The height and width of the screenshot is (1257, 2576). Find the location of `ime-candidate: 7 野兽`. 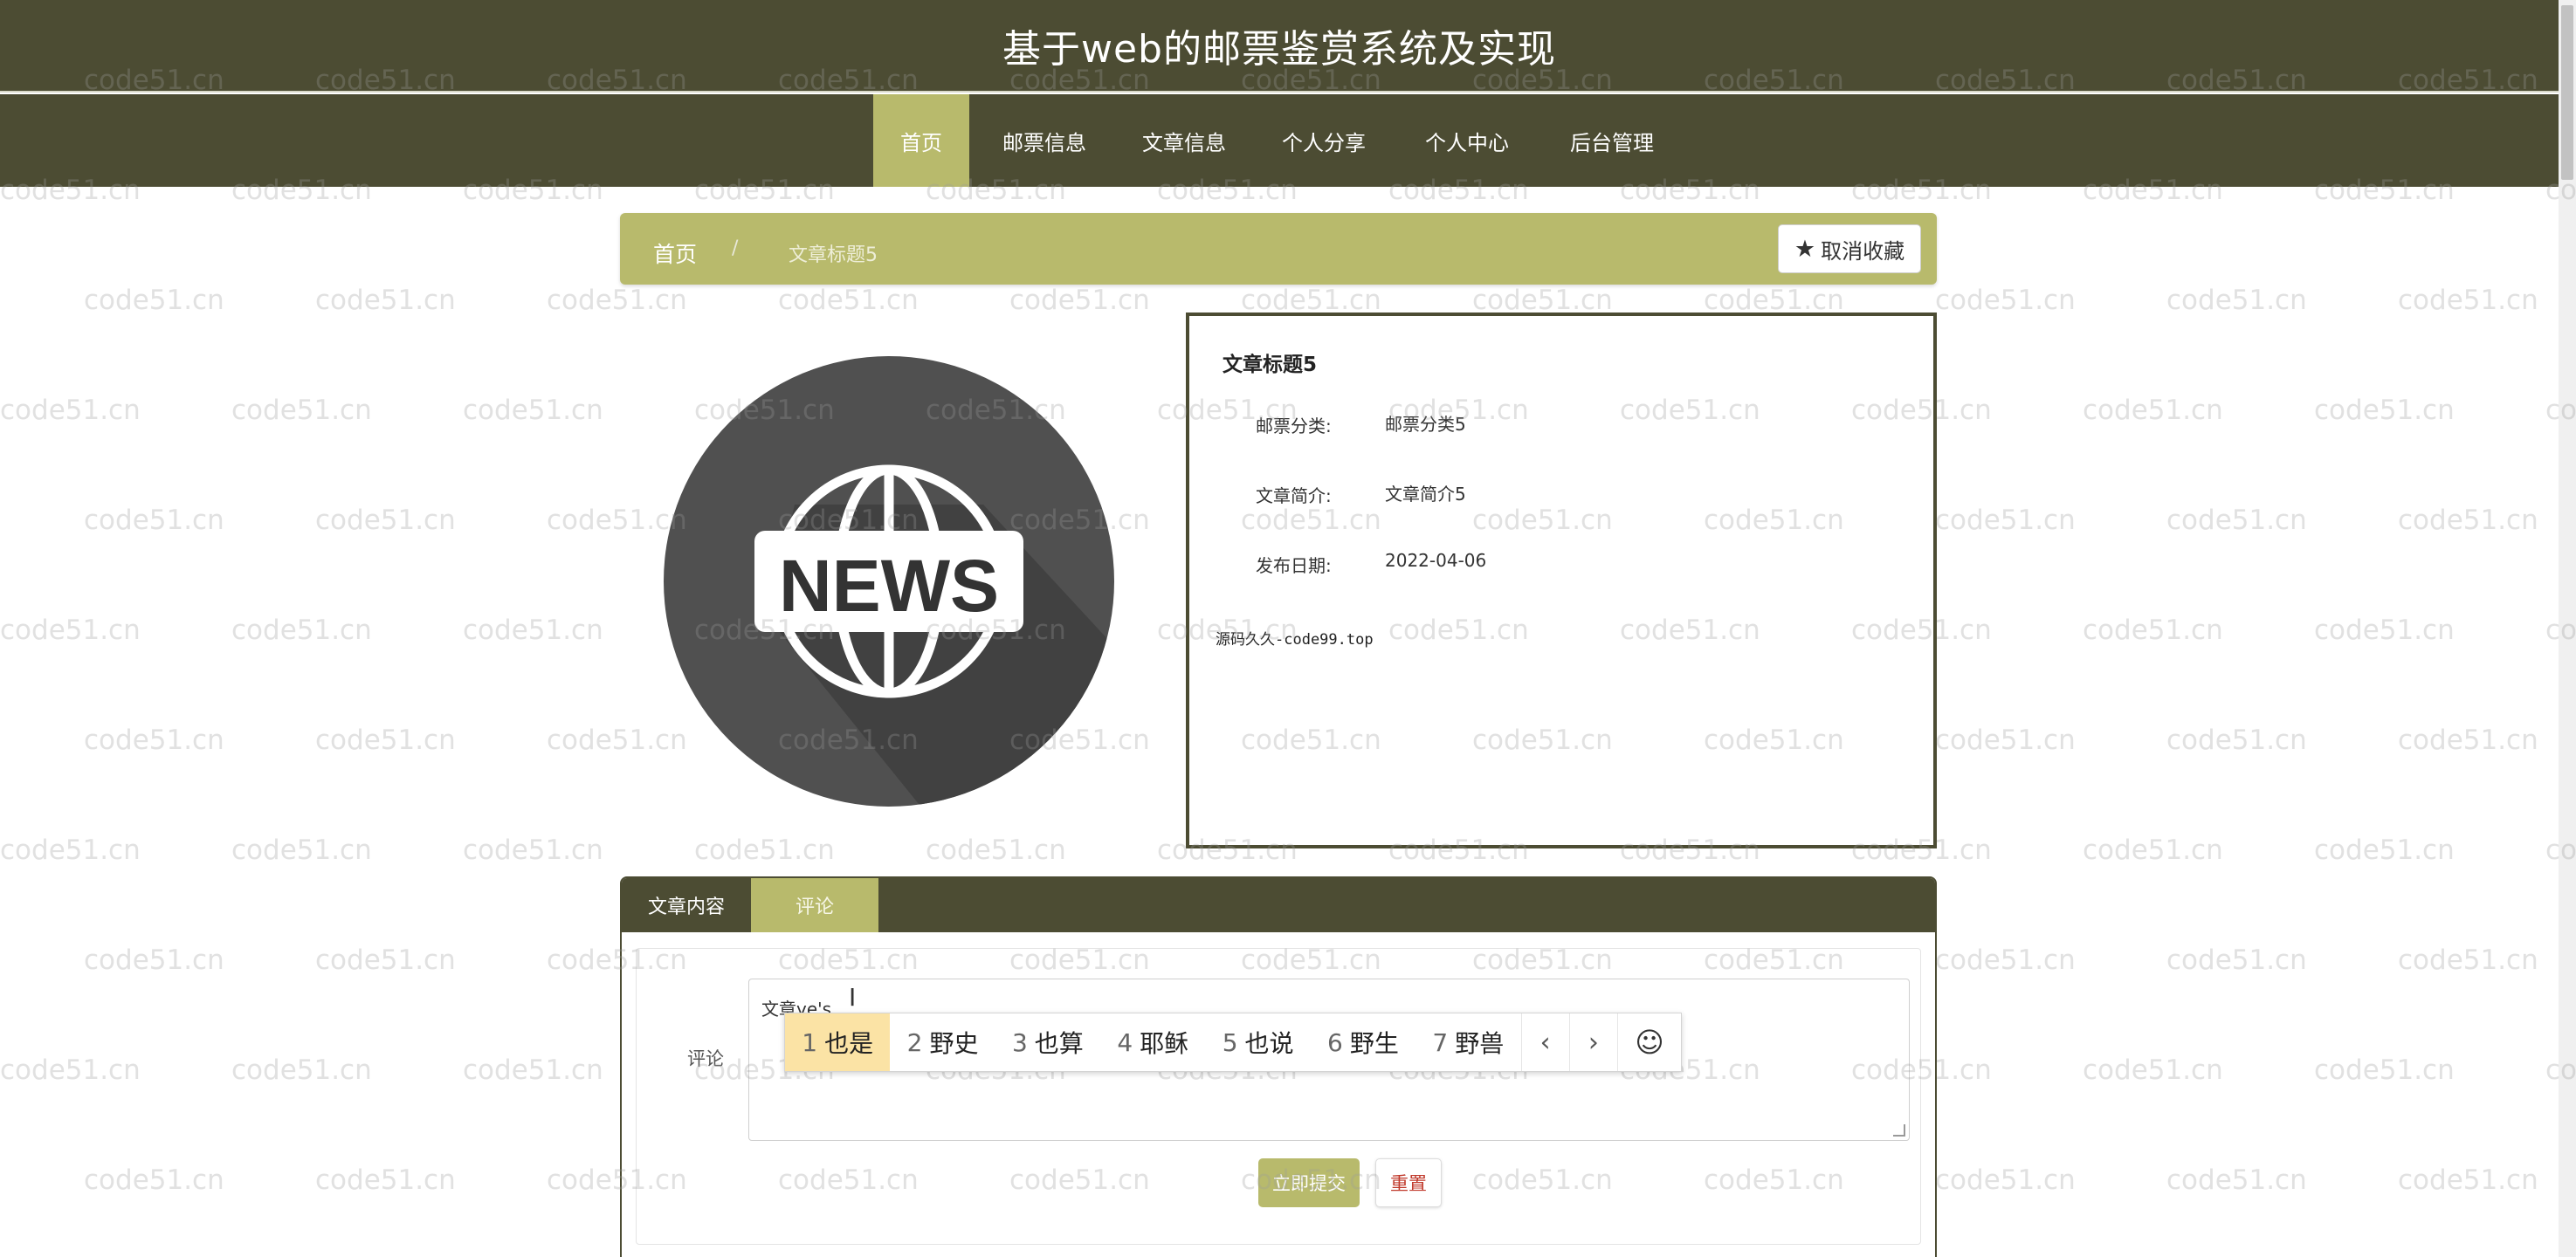

ime-candidate: 7 野兽 is located at coordinates (1467, 1042).